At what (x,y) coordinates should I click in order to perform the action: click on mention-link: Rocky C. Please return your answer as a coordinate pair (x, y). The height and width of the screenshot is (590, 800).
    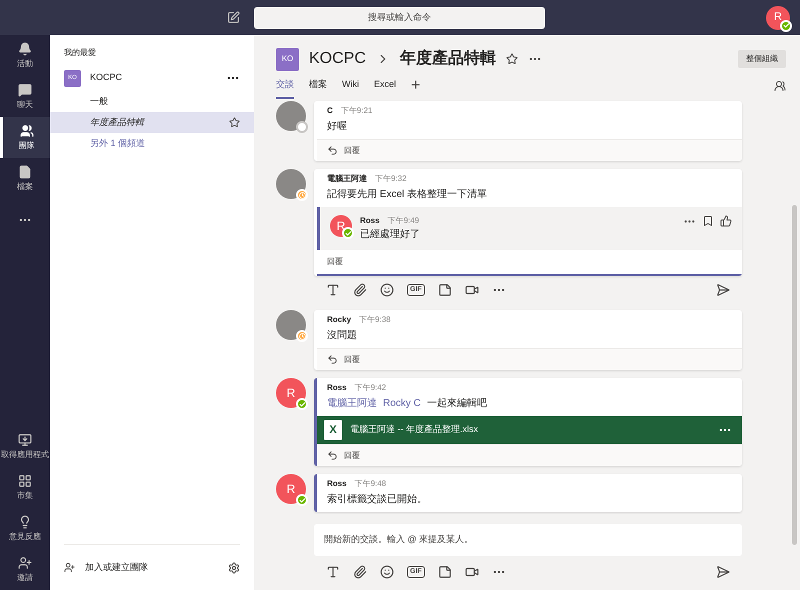
    Looking at the image, I should click on (402, 403).